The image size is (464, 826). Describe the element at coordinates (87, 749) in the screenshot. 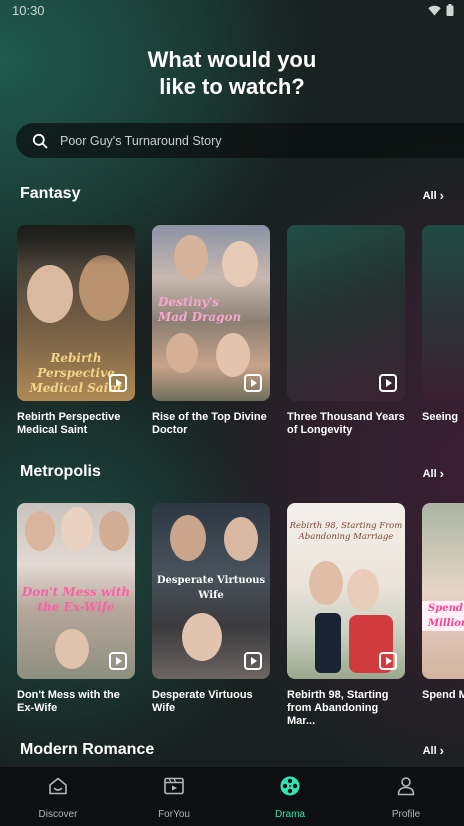

I see `section-title-modern-romance: Modern Romance` at that location.